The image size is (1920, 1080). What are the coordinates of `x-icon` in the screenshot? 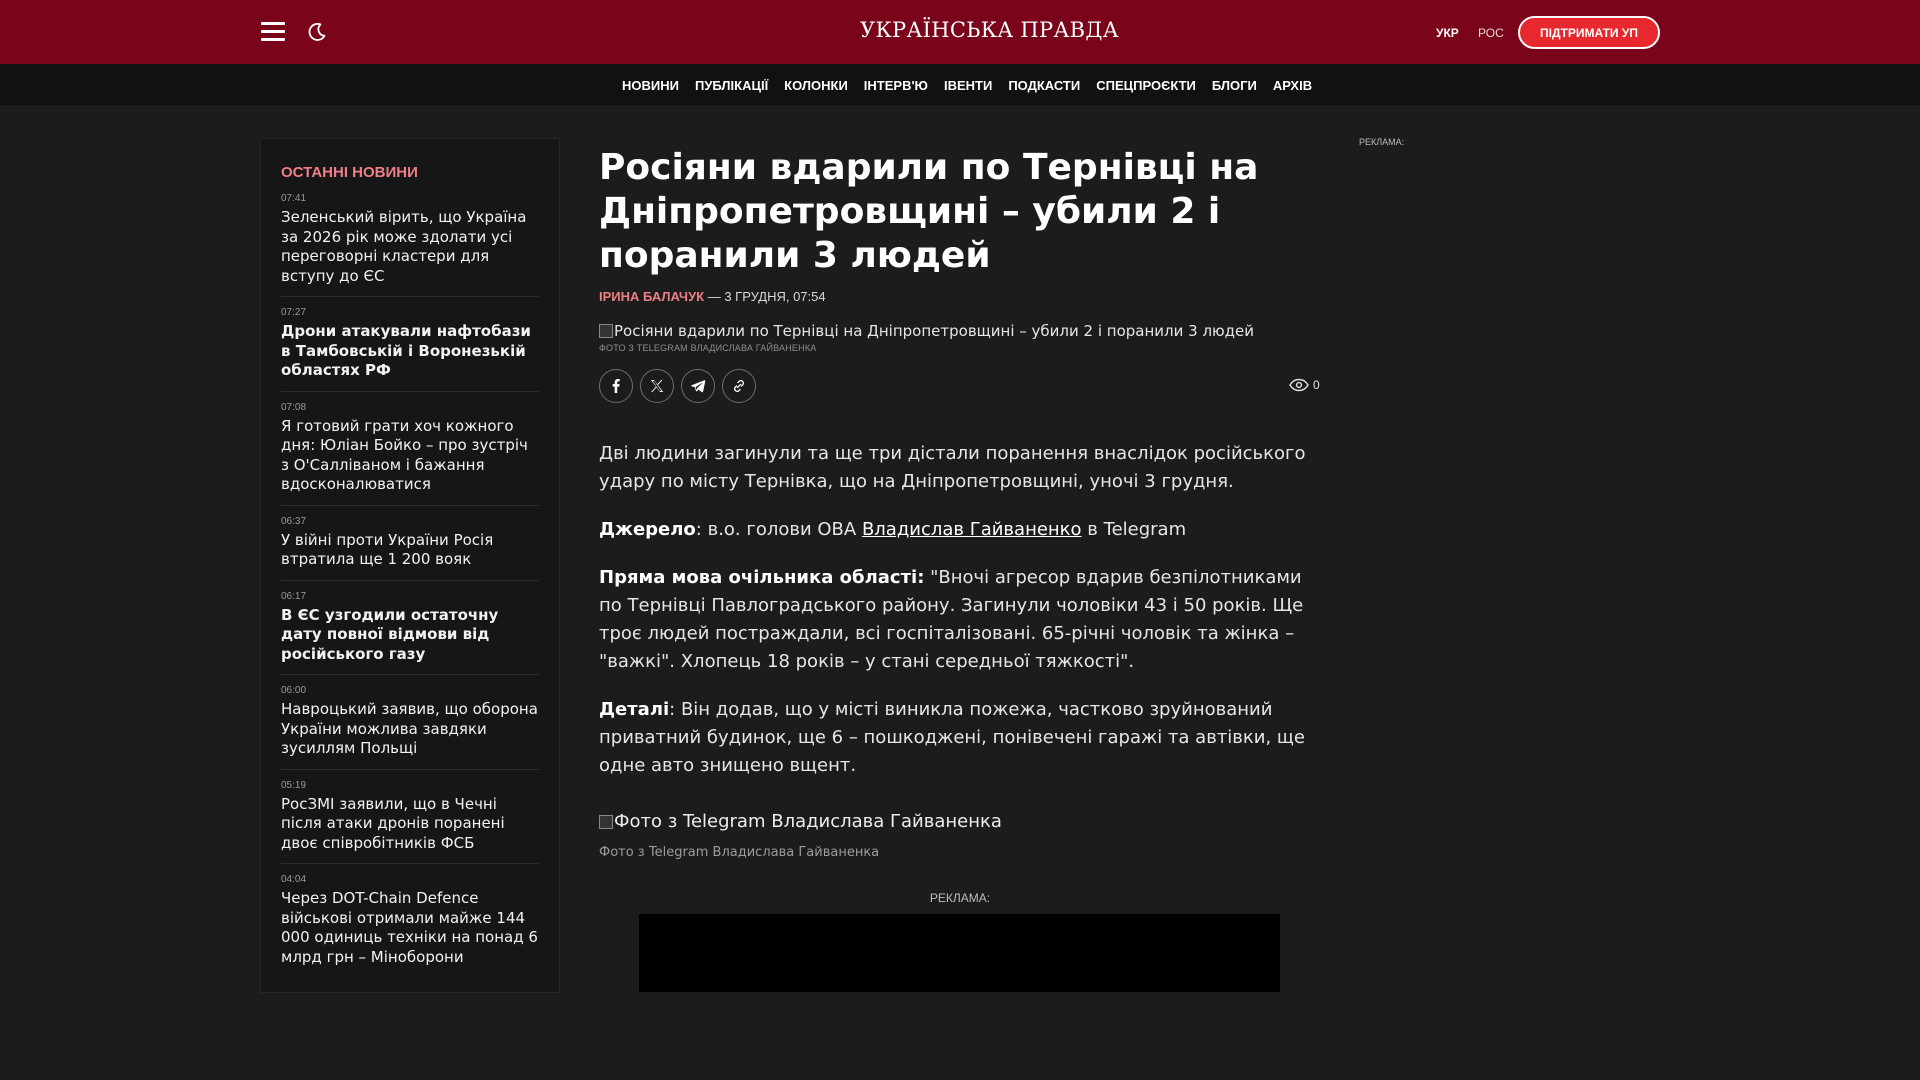 It's located at (657, 386).